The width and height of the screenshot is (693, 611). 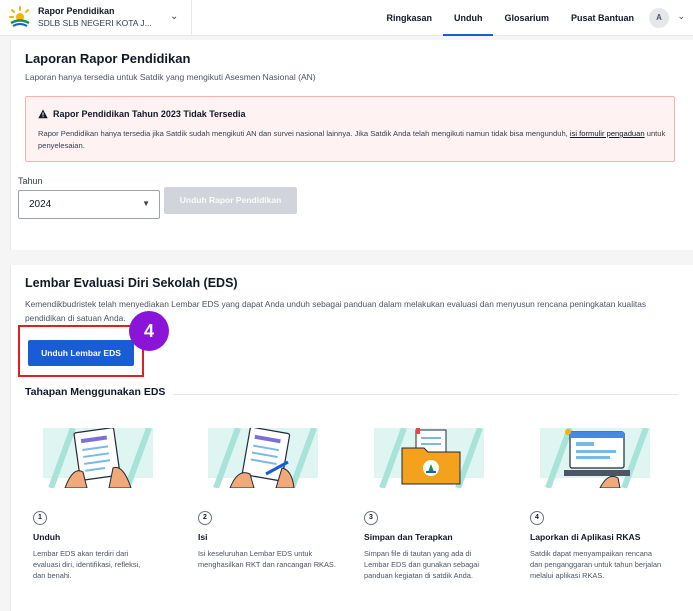 I want to click on step-title: Simpan dan Terapkan, so click(x=408, y=537).